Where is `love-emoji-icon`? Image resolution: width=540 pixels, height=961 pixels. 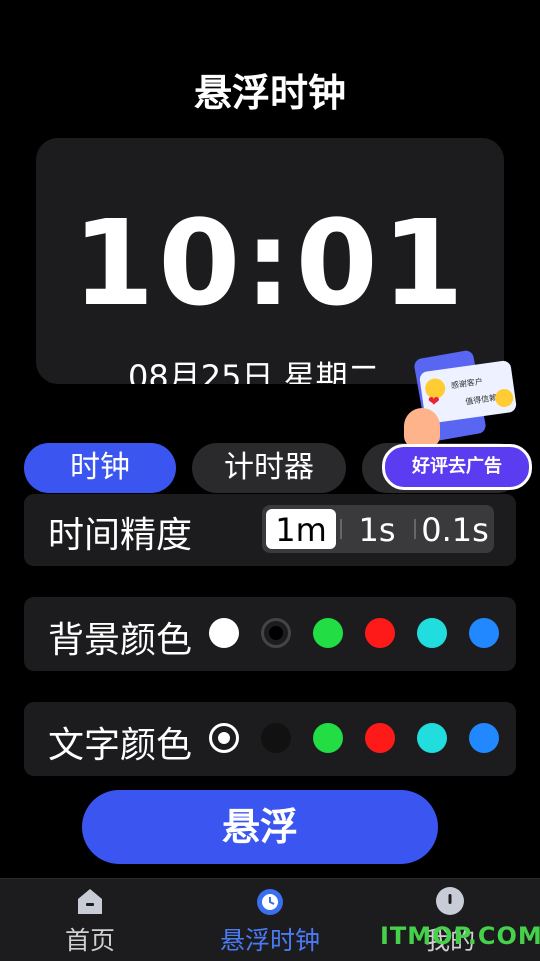 love-emoji-icon is located at coordinates (504, 398).